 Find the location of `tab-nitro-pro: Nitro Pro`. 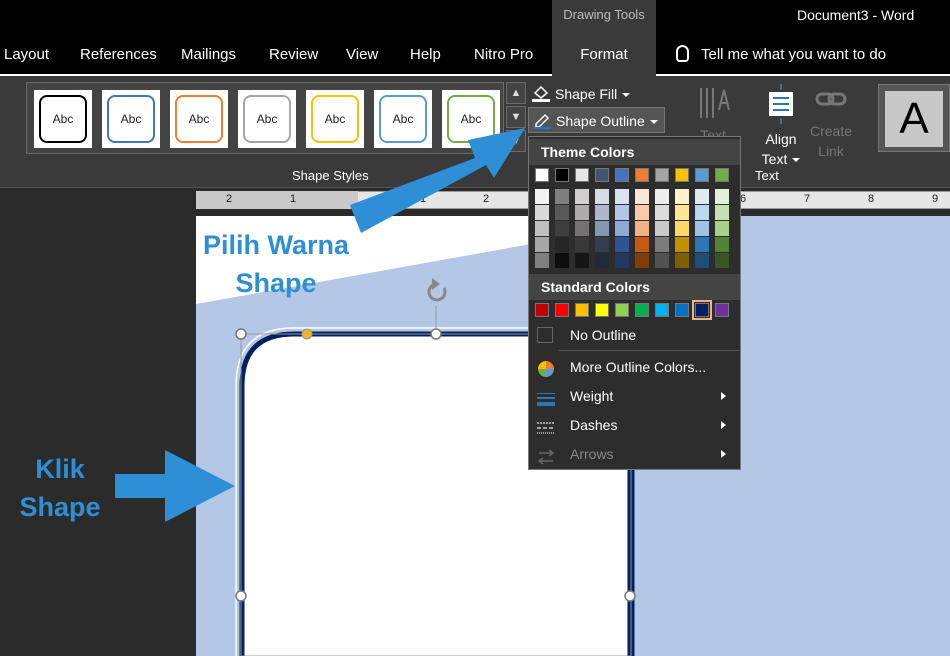

tab-nitro-pro: Nitro Pro is located at coordinates (503, 55).